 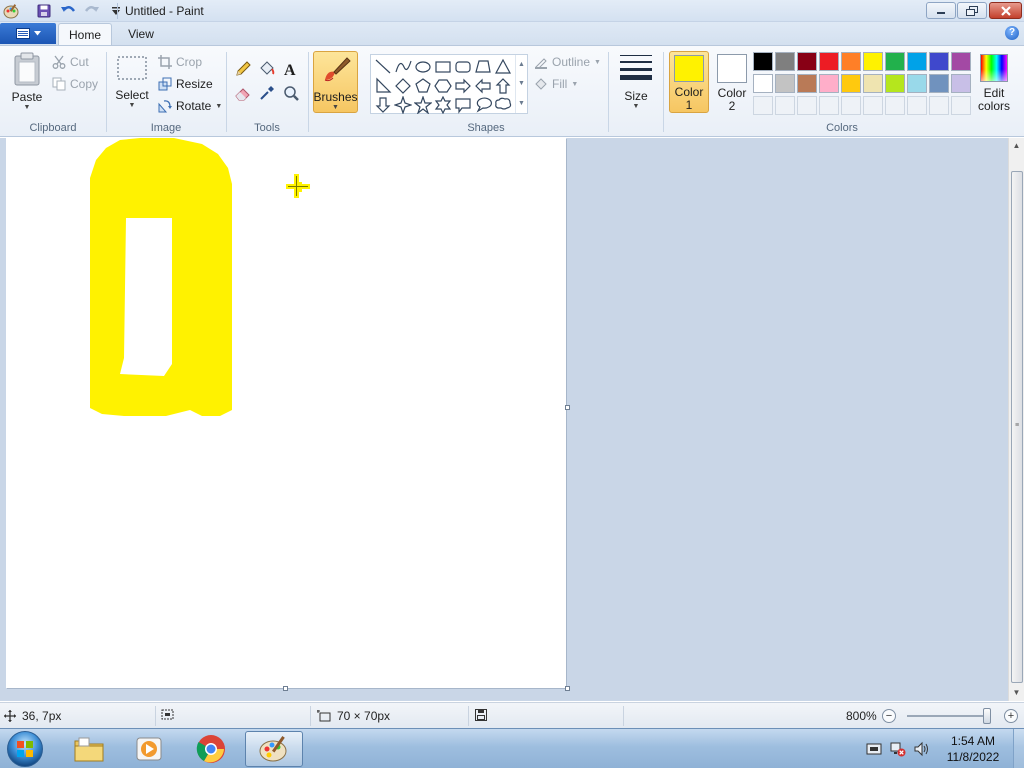 I want to click on shape-five-point-star-icon, so click(x=423, y=104).